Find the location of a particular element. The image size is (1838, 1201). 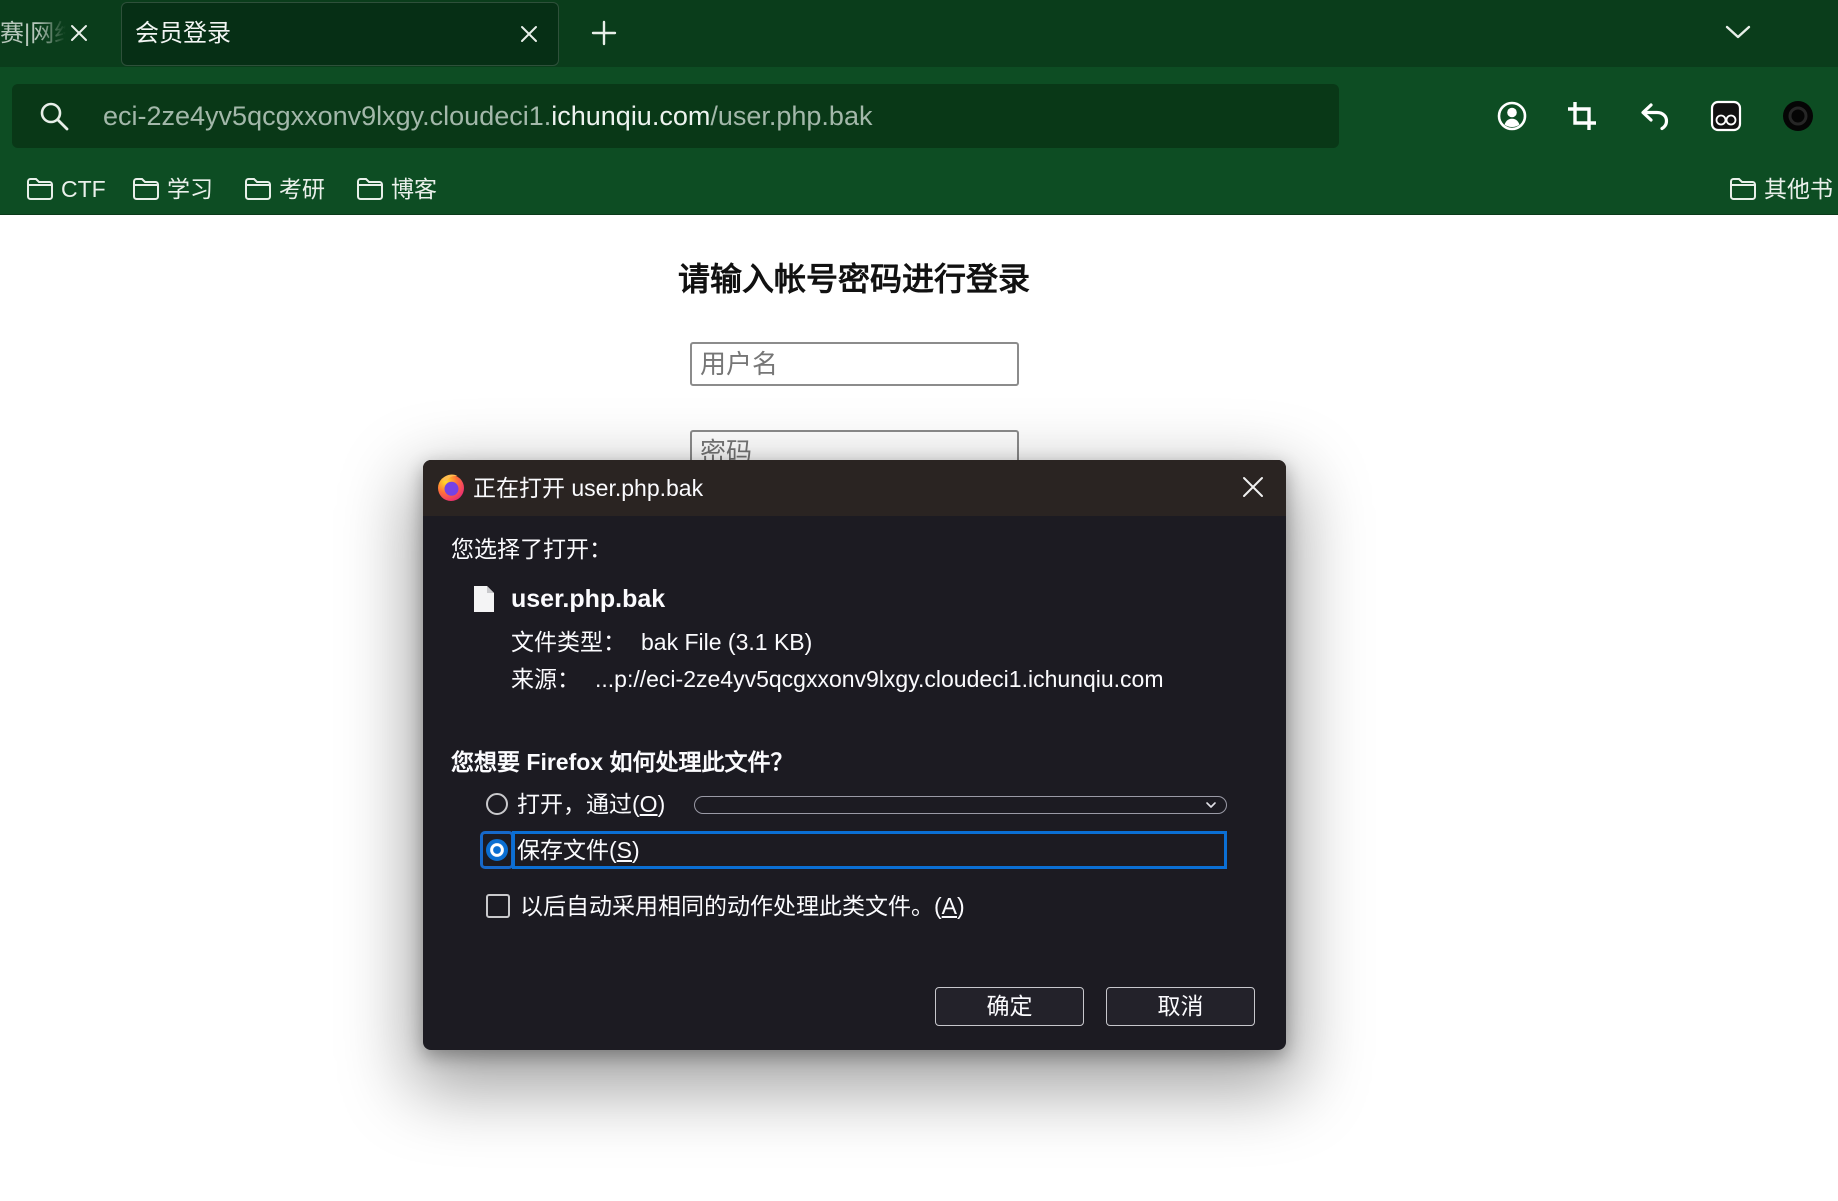

file-type-value: bak File (3.1 KB) is located at coordinates (727, 642).